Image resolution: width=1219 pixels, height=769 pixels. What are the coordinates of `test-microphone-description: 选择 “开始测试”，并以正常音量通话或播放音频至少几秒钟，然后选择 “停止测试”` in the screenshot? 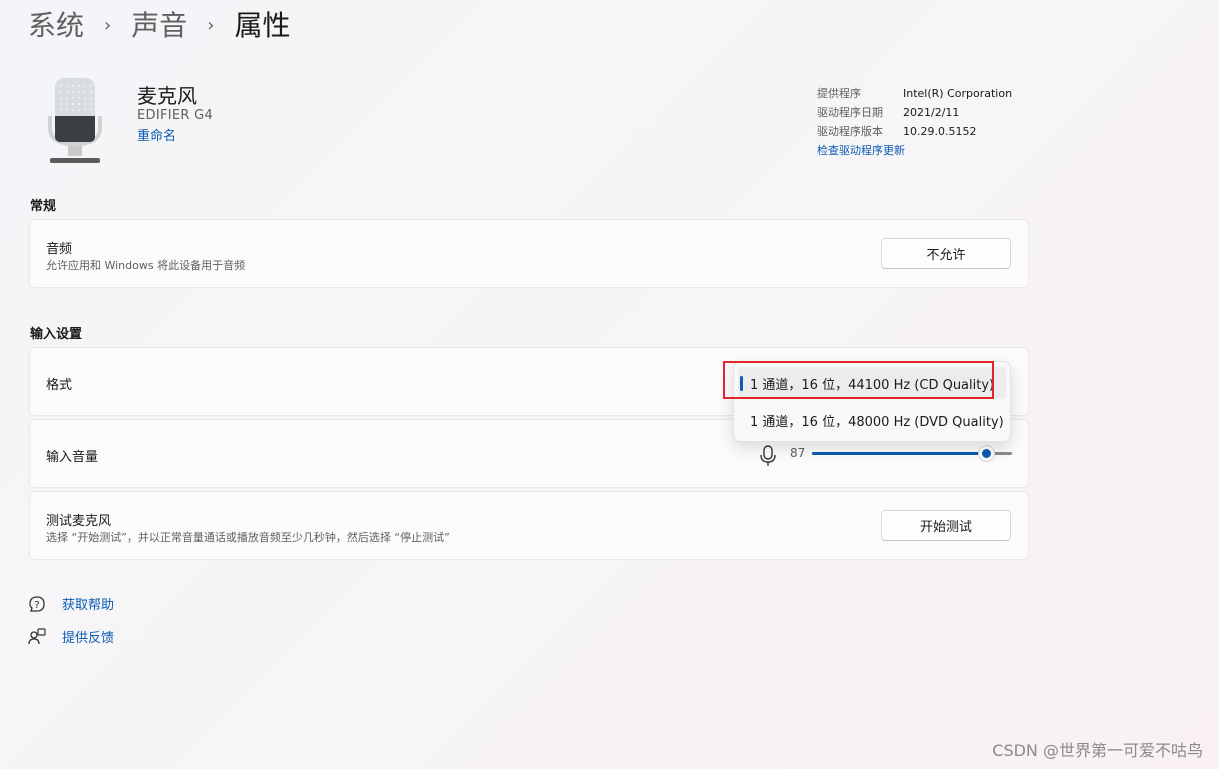 It's located at (248, 537).